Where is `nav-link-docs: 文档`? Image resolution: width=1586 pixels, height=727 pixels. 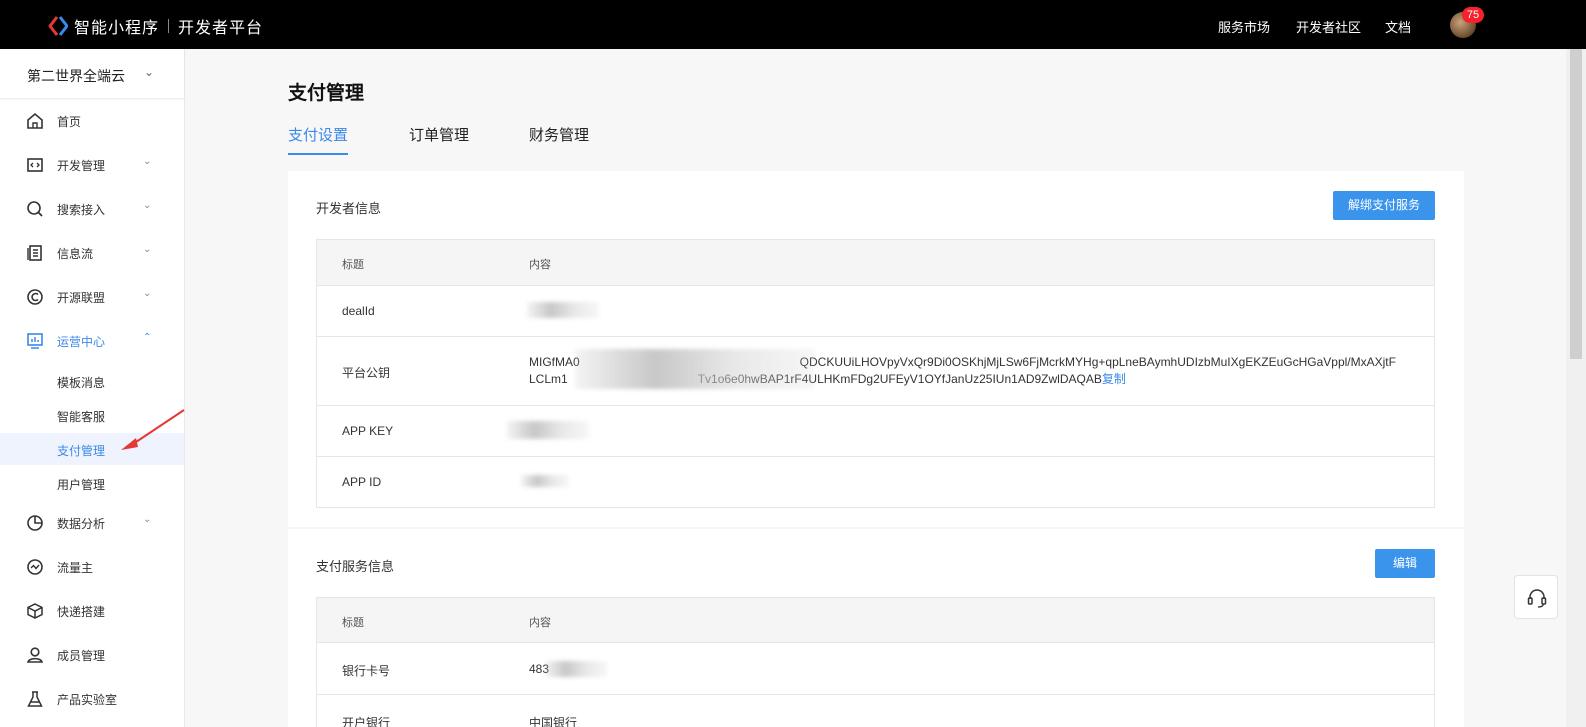 nav-link-docs: 文档 is located at coordinates (1398, 26).